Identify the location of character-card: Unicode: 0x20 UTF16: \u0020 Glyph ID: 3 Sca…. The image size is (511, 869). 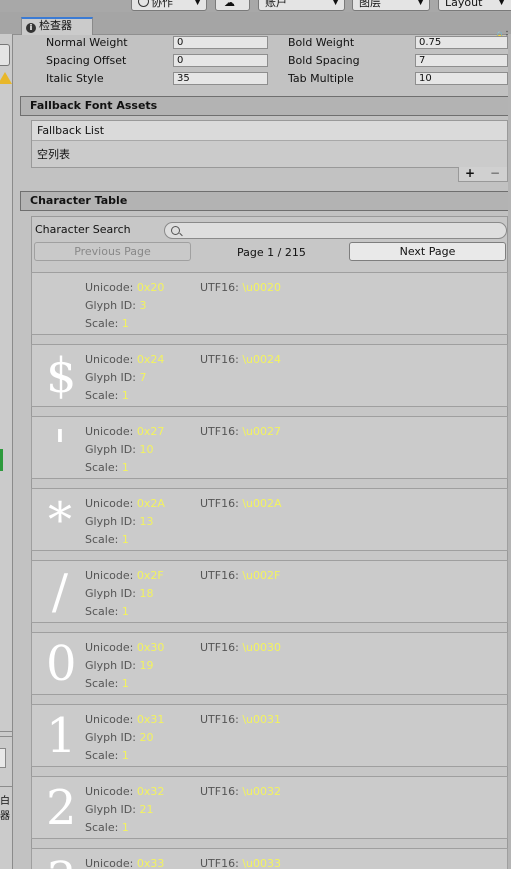
(269, 303).